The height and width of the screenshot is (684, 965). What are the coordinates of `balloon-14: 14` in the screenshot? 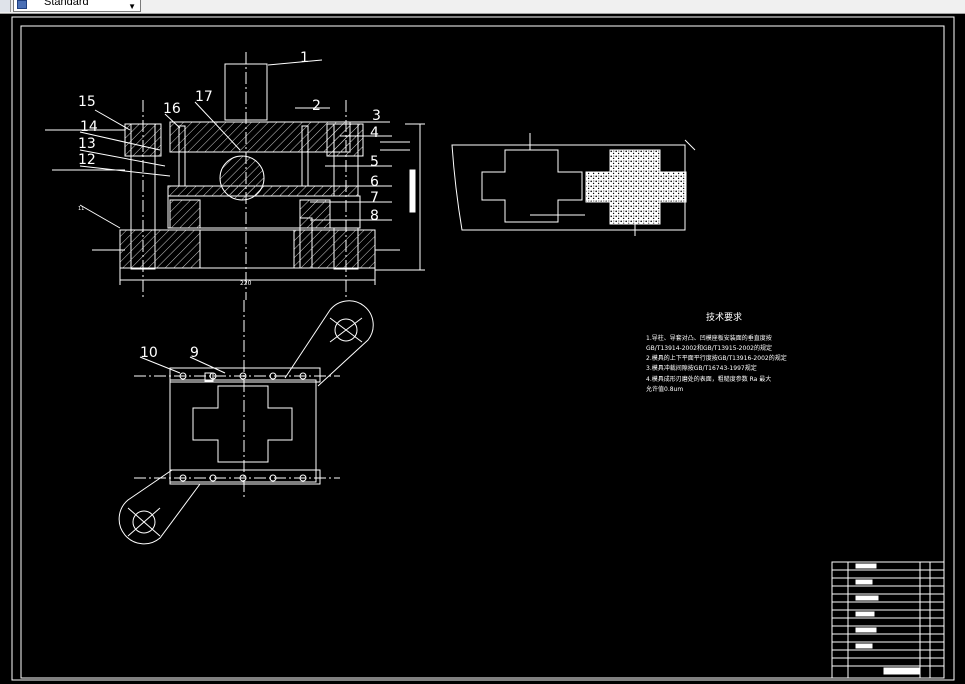 It's located at (89, 127).